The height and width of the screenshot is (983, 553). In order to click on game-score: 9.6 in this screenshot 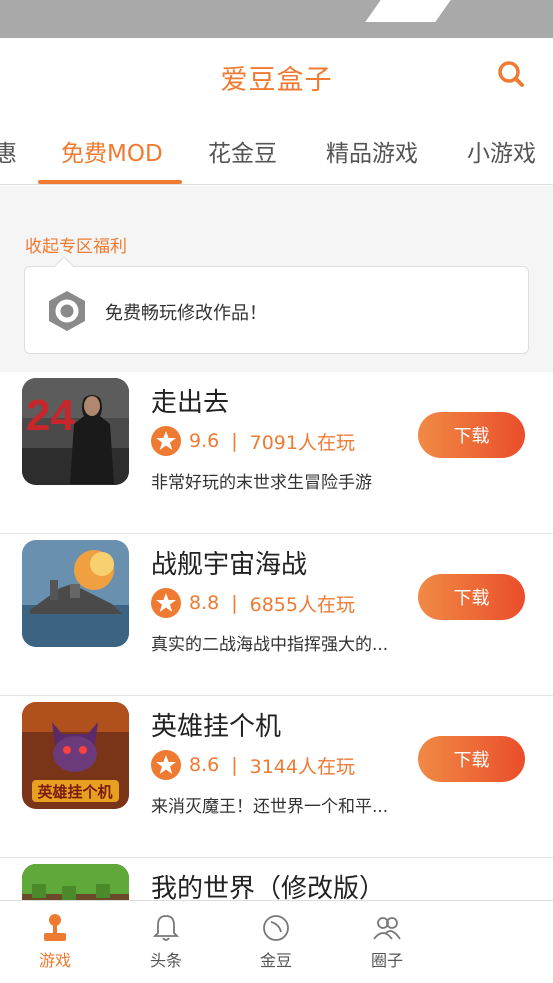, I will do `click(204, 441)`.